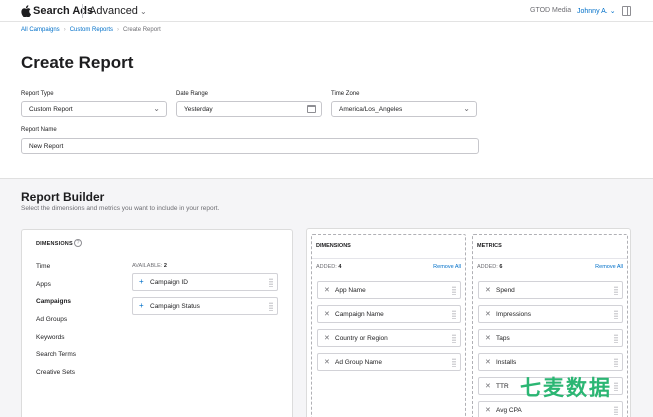 The width and height of the screenshot is (653, 417). What do you see at coordinates (56, 354) in the screenshot?
I see `category-search-terms: Search Terms` at bounding box center [56, 354].